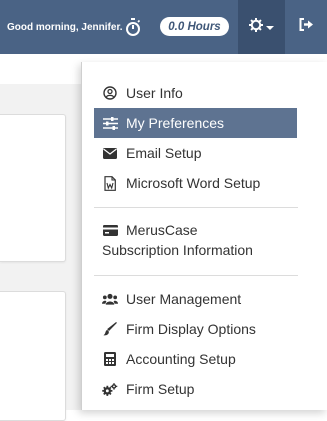 Image resolution: width=327 pixels, height=421 pixels. I want to click on menu-item-user-info: User Info, so click(195, 93).